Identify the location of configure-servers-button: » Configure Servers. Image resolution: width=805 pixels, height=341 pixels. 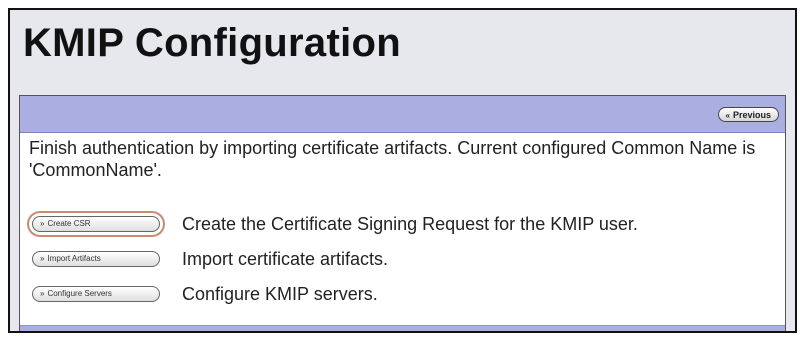
(96, 294).